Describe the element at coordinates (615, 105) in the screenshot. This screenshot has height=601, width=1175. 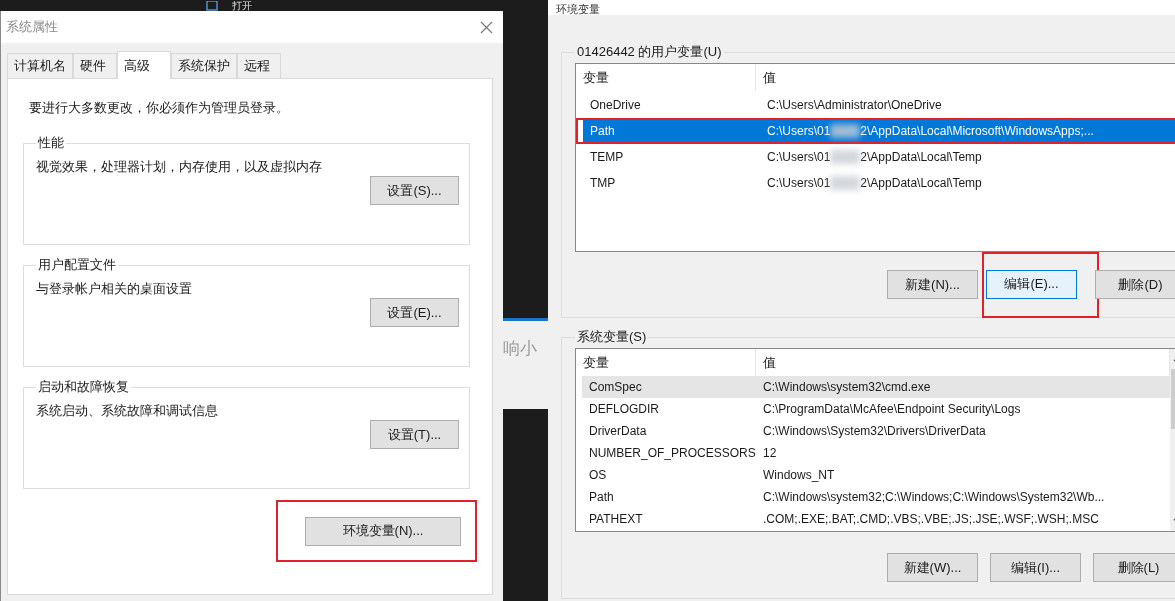
I see `variable-name: OneDrive` at that location.